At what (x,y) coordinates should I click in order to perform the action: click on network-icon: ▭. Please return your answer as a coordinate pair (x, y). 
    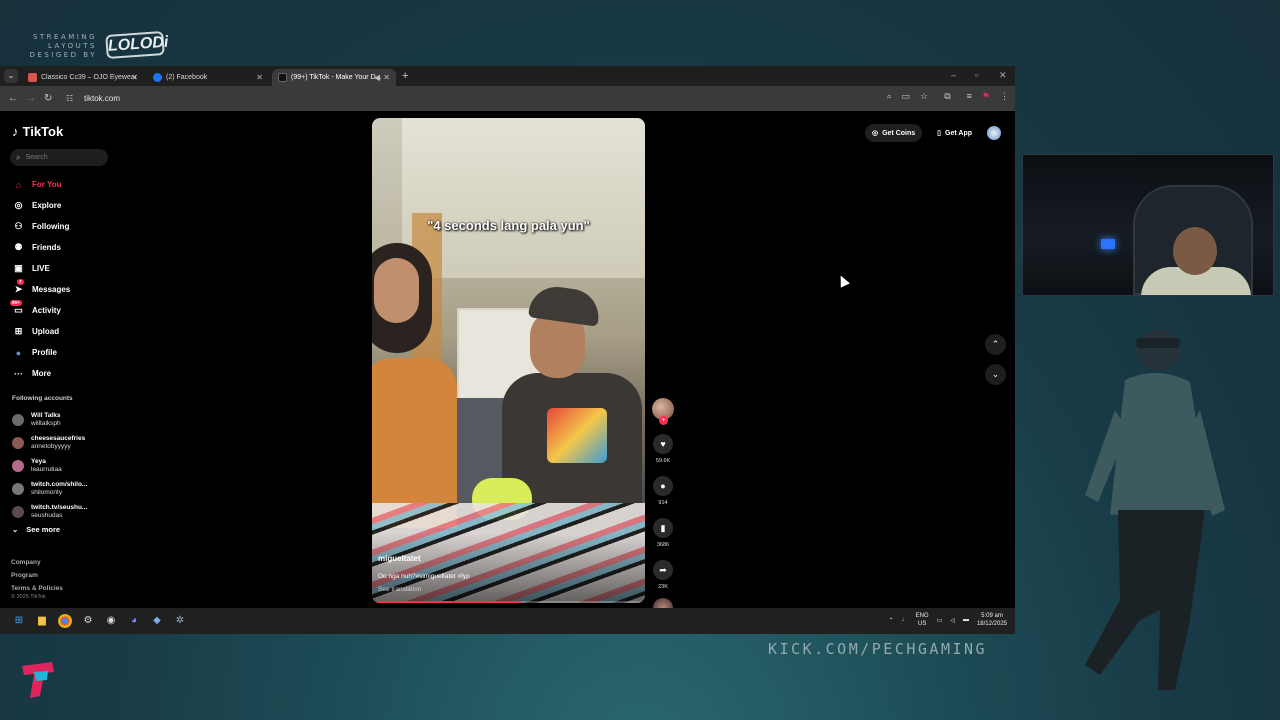
    Looking at the image, I should click on (940, 620).